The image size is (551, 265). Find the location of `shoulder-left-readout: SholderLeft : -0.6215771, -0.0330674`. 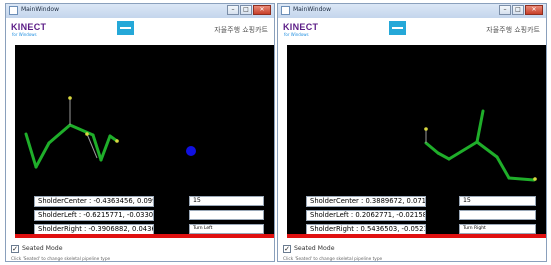

shoulder-left-readout: SholderLeft : -0.6215771, -0.0330674 is located at coordinates (94, 215).